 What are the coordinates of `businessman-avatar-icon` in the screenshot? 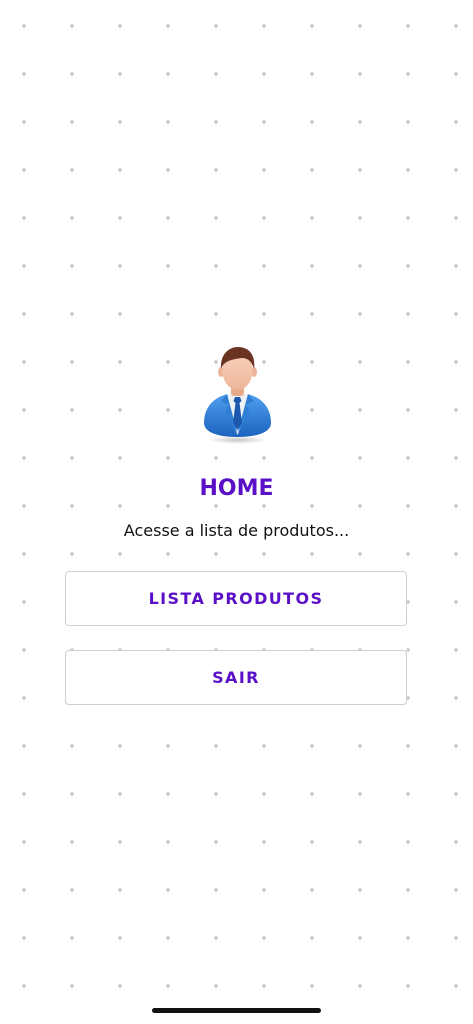 It's located at (237, 395).